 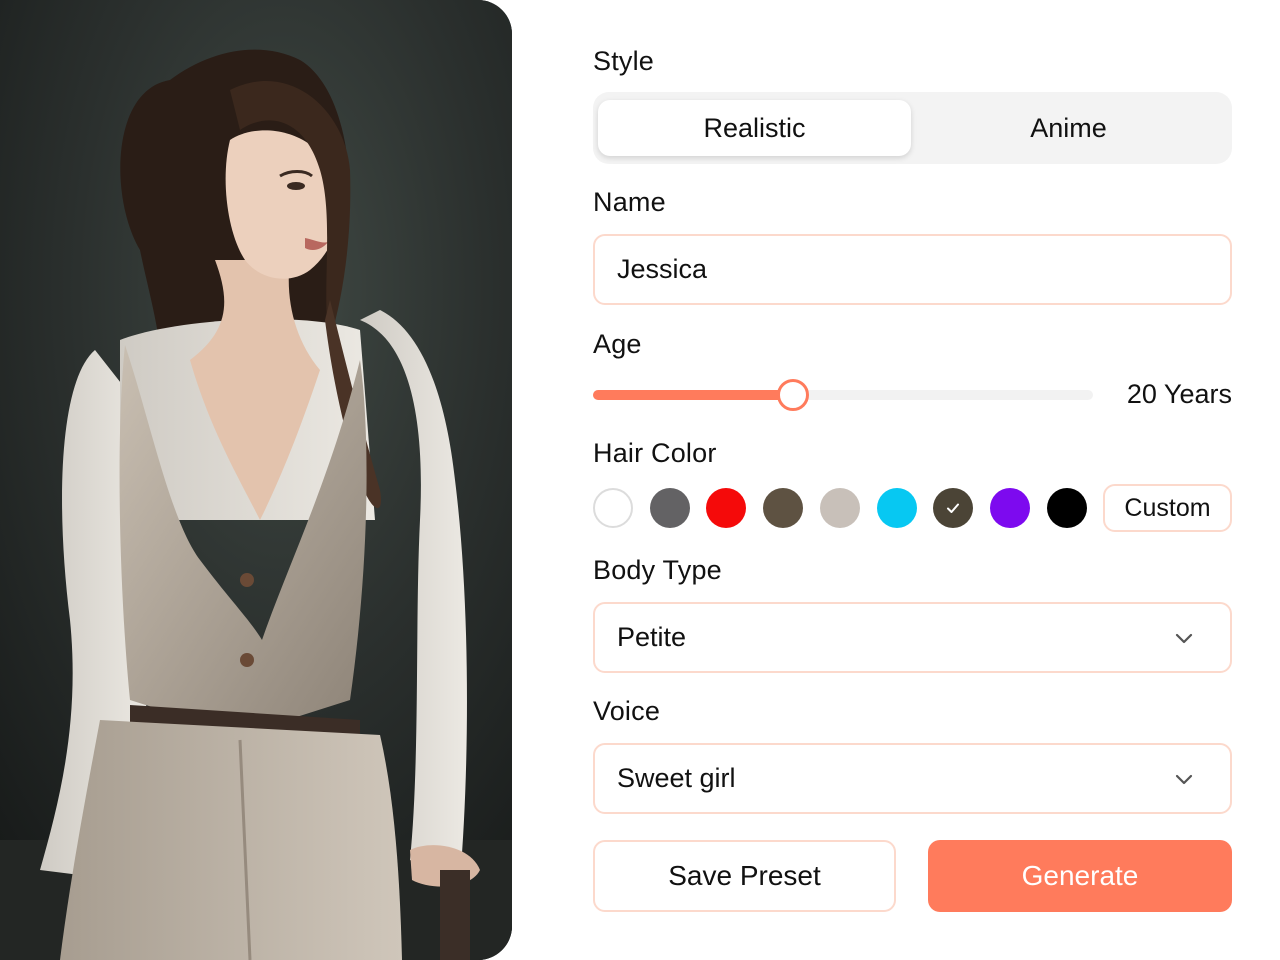 I want to click on age-value: 20 Years, so click(x=1179, y=394).